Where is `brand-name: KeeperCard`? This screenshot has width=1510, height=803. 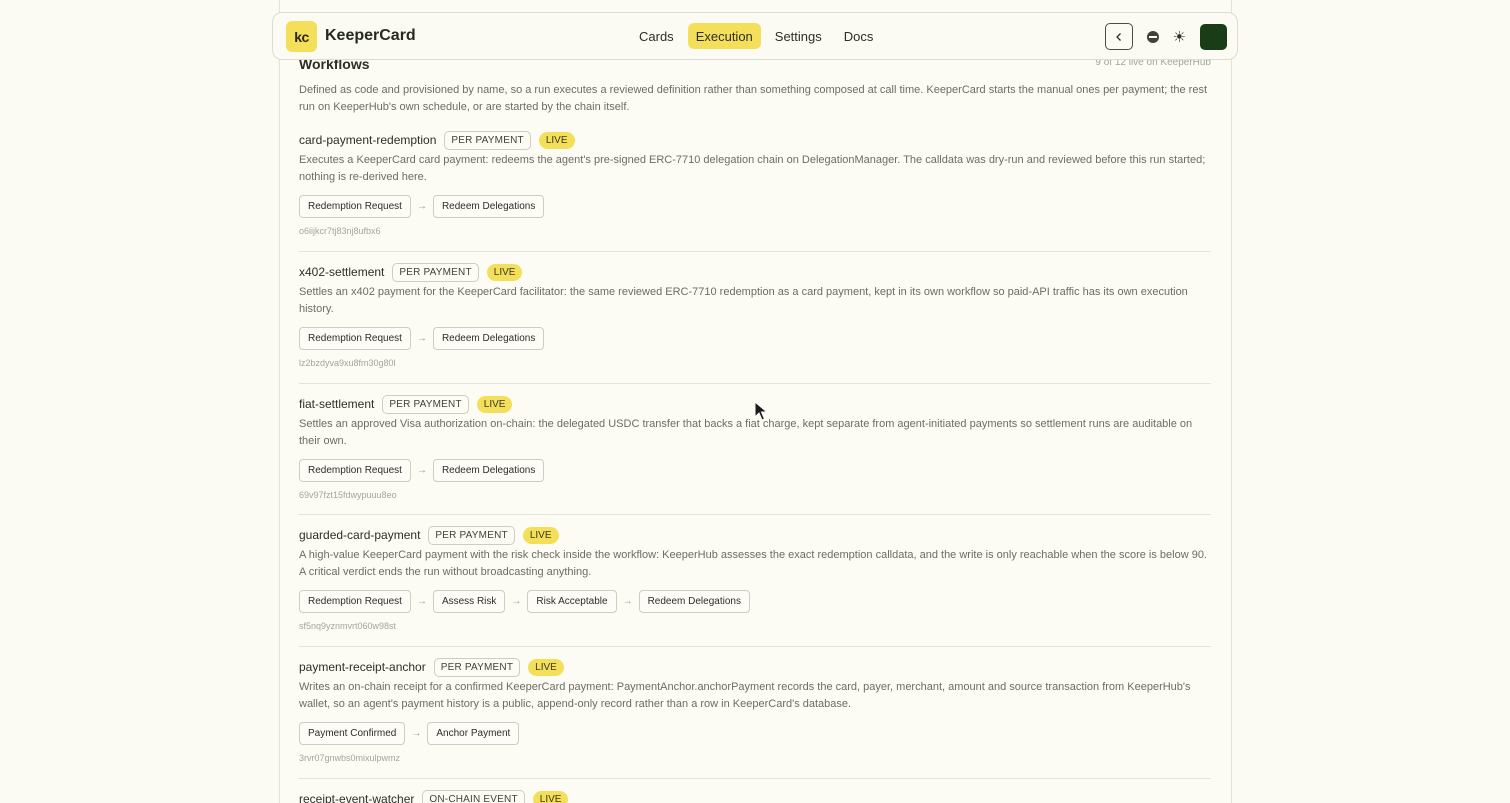 brand-name: KeeperCard is located at coordinates (370, 36).